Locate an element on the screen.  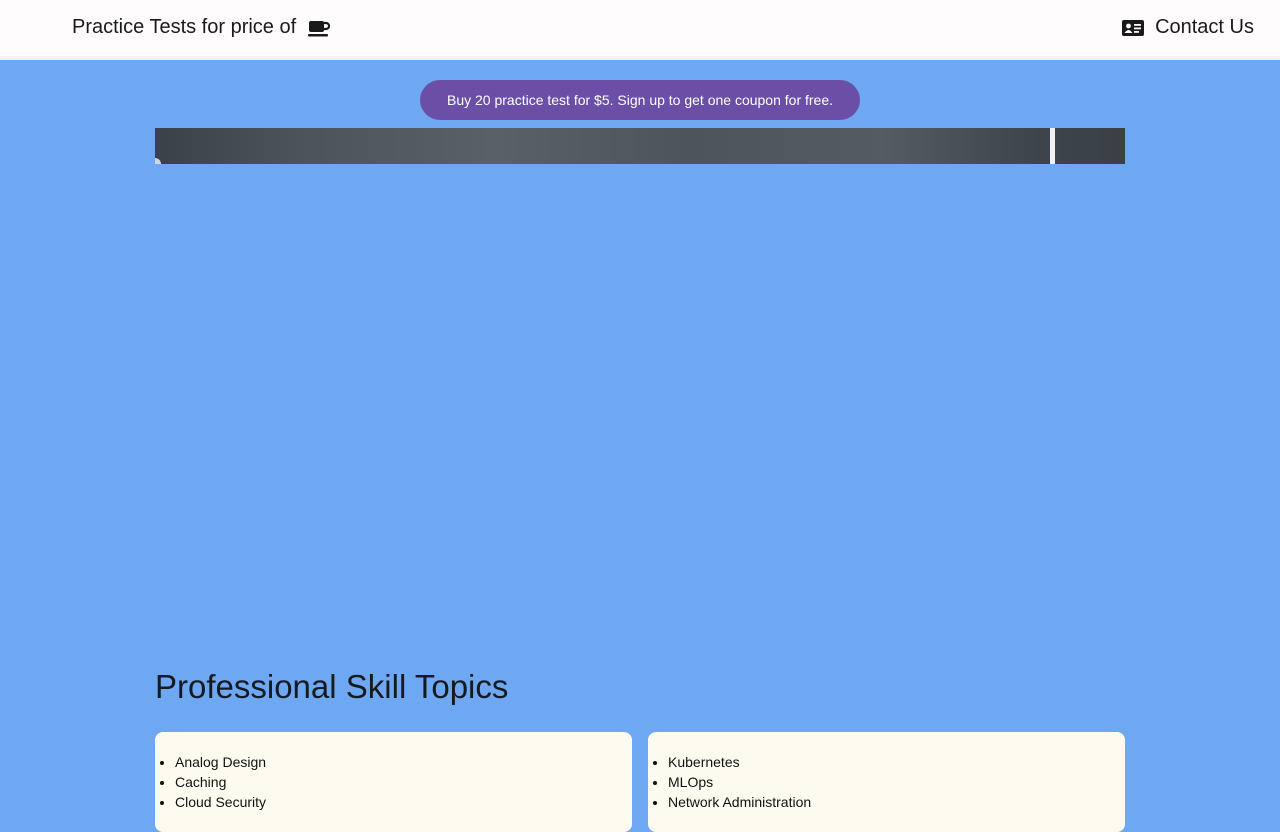
brand-text: Practice Tests for price of is located at coordinates (184, 27).